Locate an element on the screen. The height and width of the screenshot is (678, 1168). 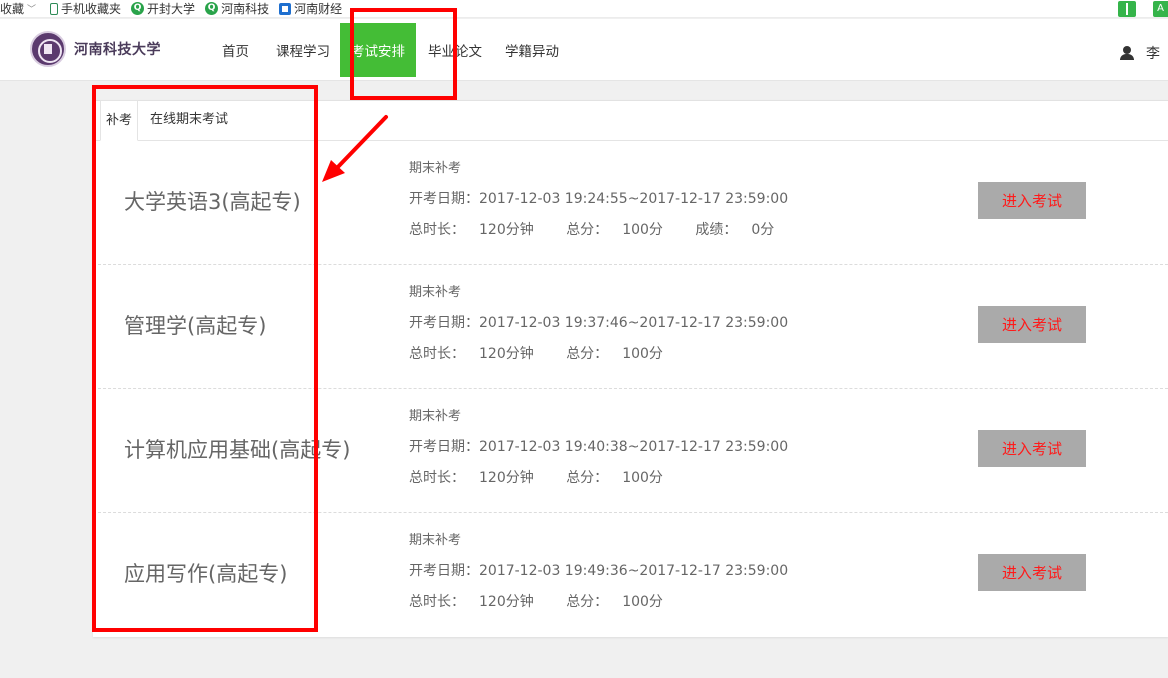
score-value: 0分 is located at coordinates (763, 230).